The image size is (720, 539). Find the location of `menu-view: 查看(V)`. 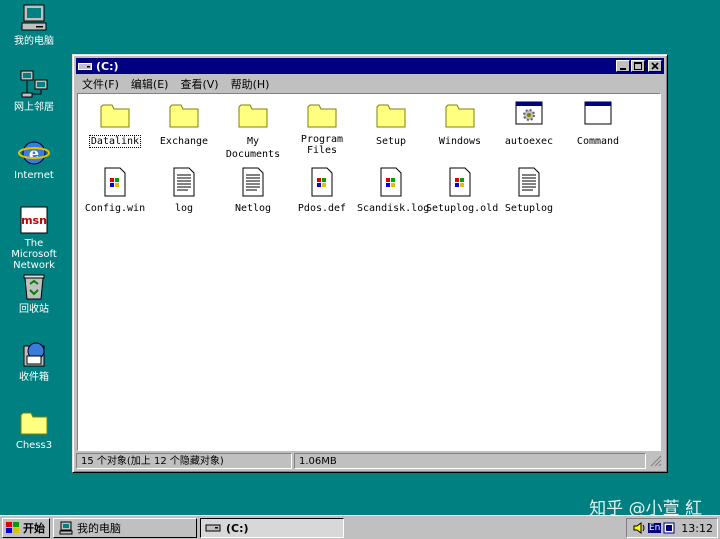

menu-view: 查看(V) is located at coordinates (199, 84).